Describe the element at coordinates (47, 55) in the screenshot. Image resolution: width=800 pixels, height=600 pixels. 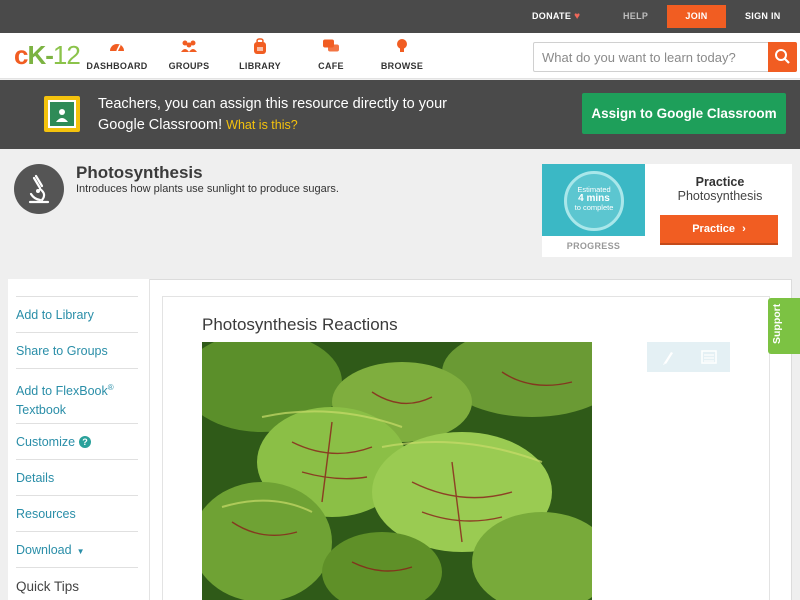
I see `ck12-logo: cK-12` at that location.